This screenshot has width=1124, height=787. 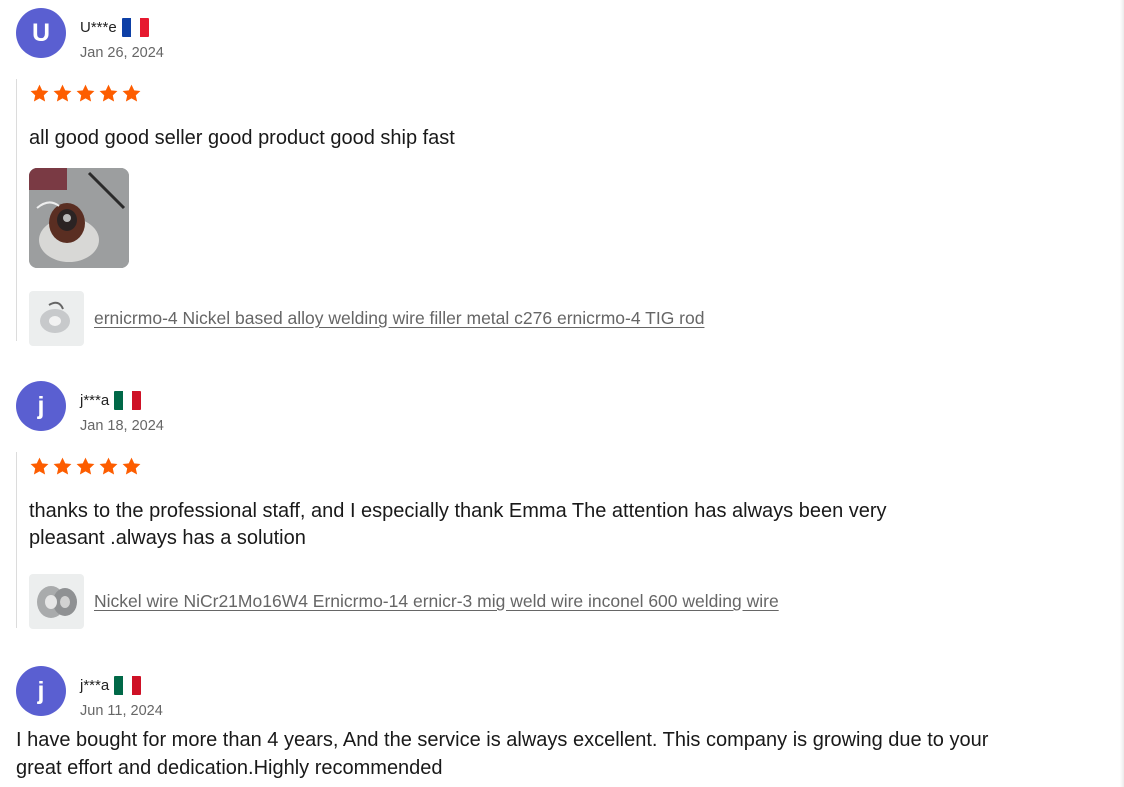 I want to click on review-header: j j***a Jan 18, 2024, so click(x=570, y=407).